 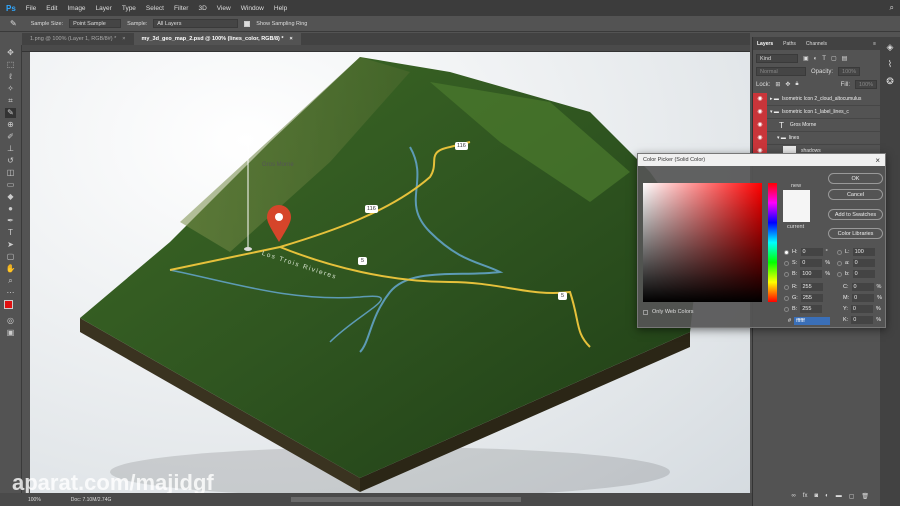 What do you see at coordinates (10, 173) in the screenshot?
I see `eraser-tool-icon: ◫` at bounding box center [10, 173].